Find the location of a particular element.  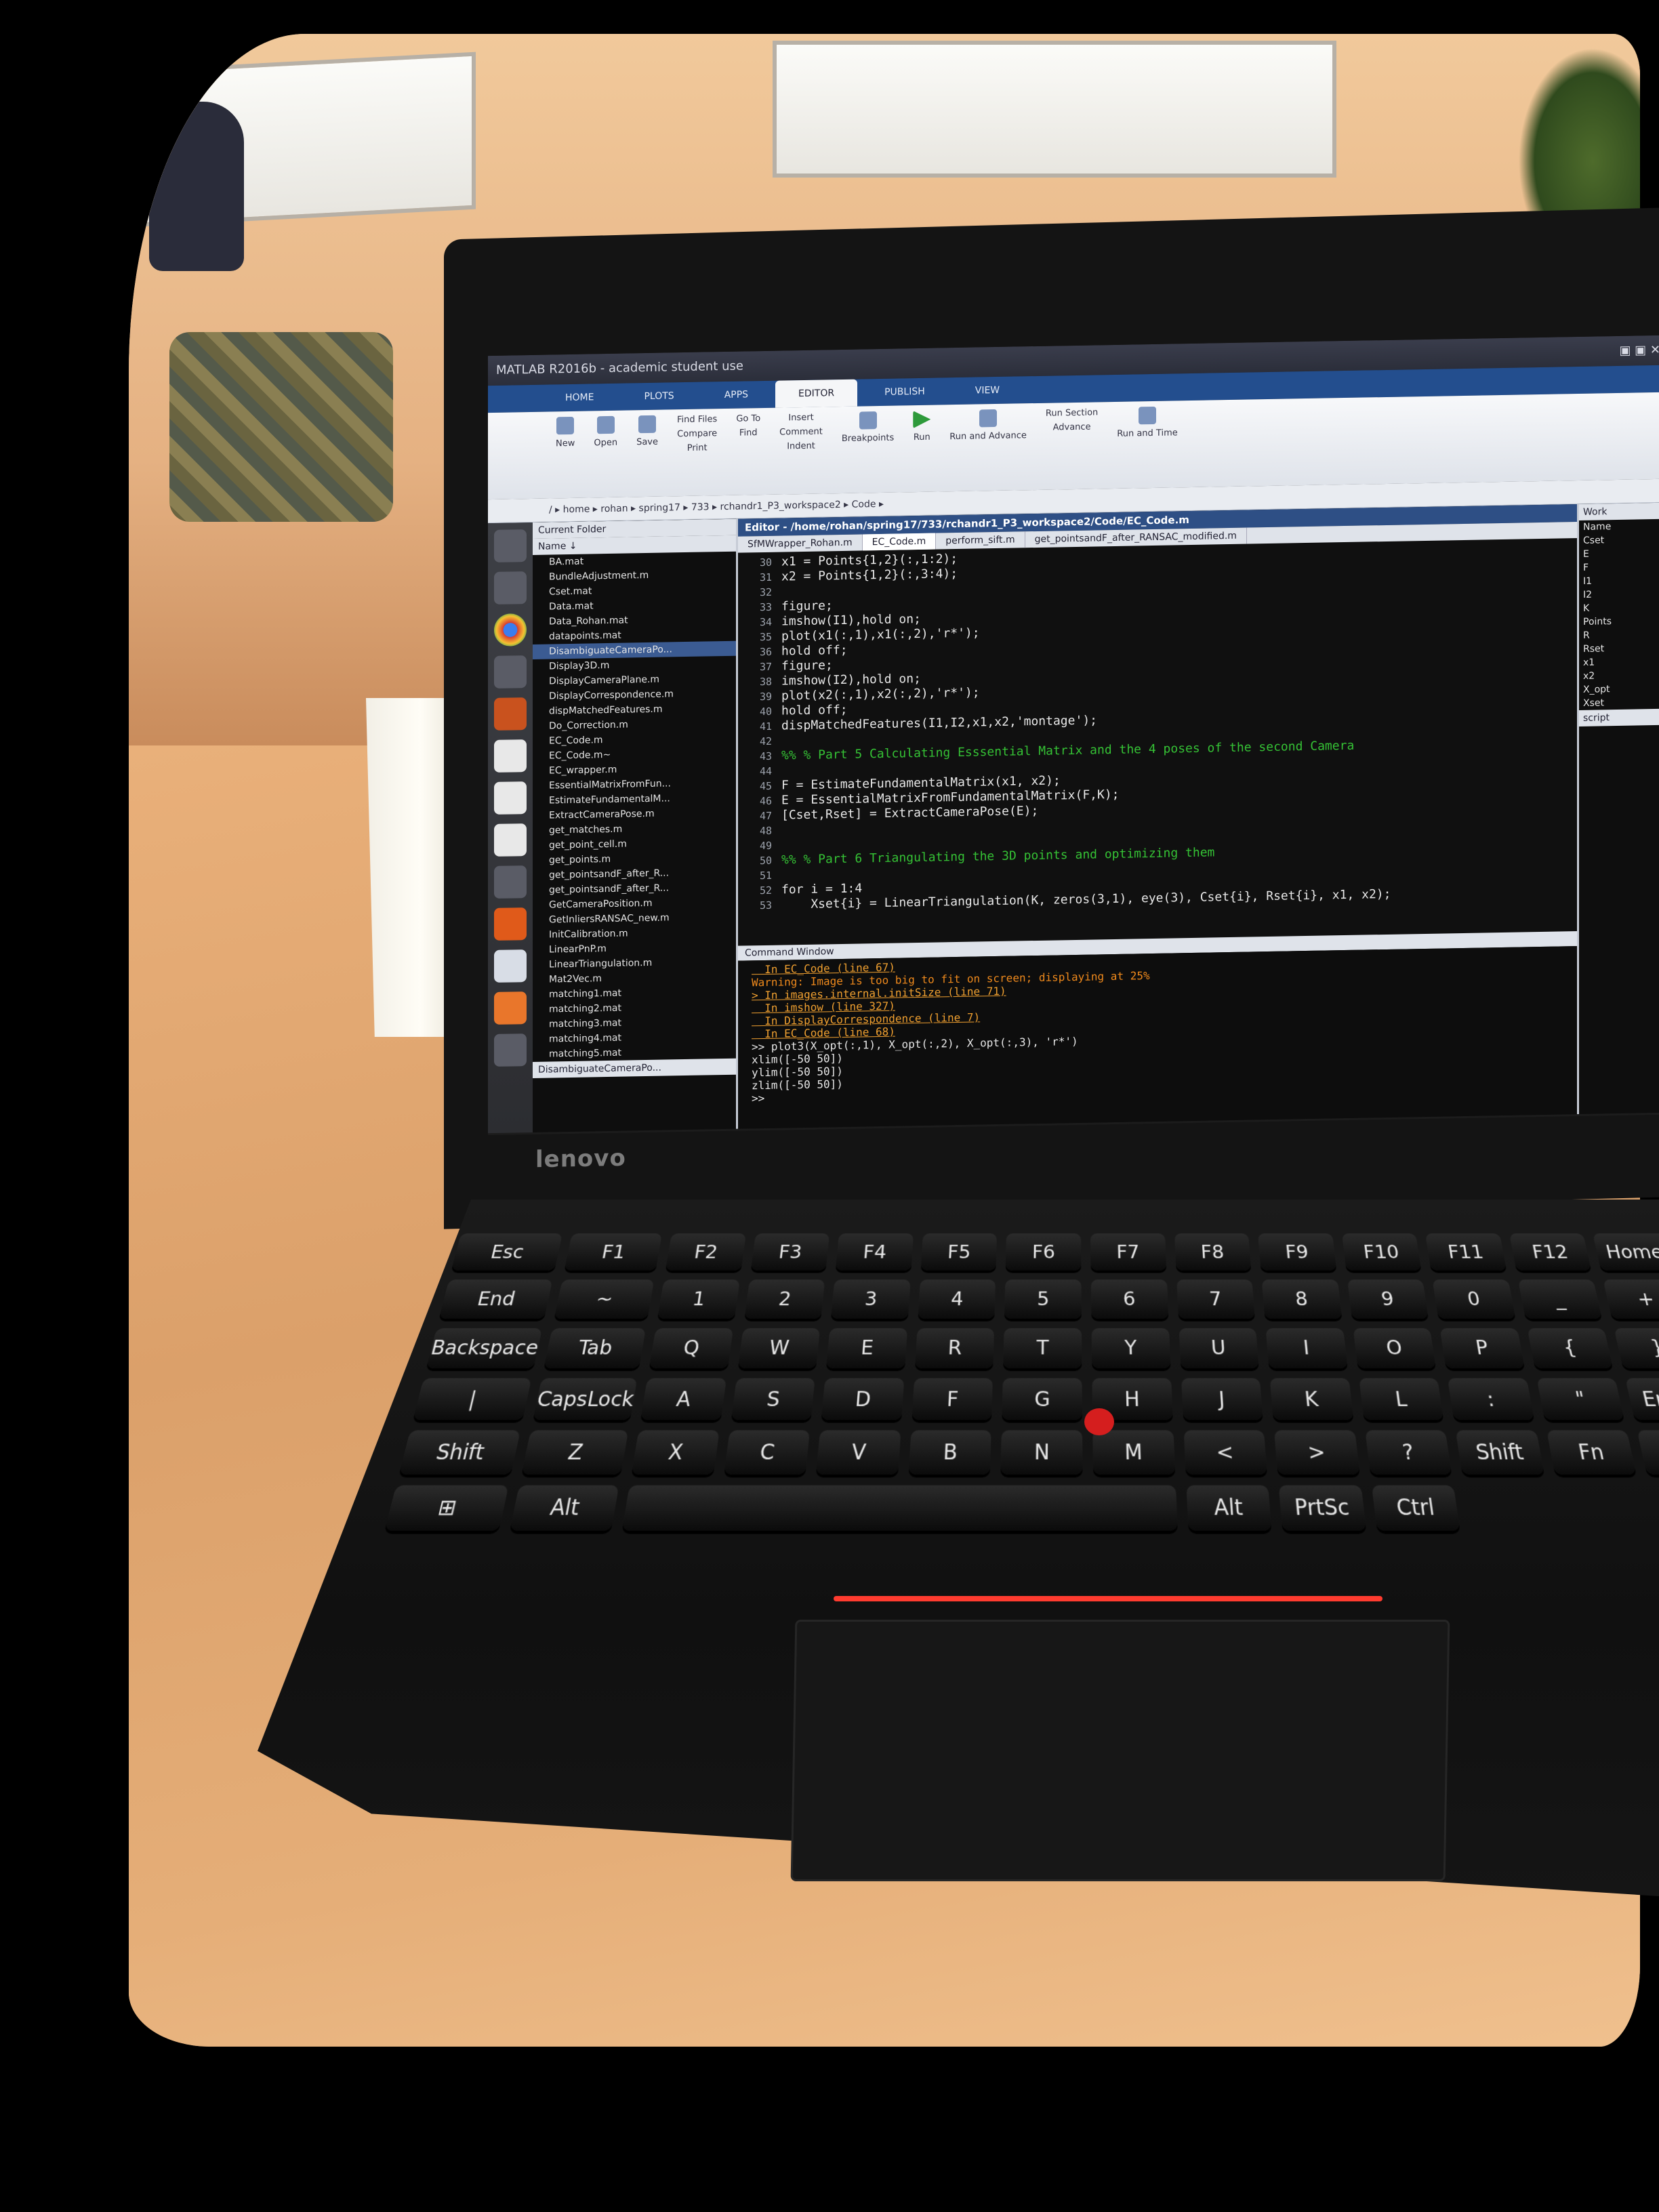

keyboard-key: F2 is located at coordinates (705, 1252).